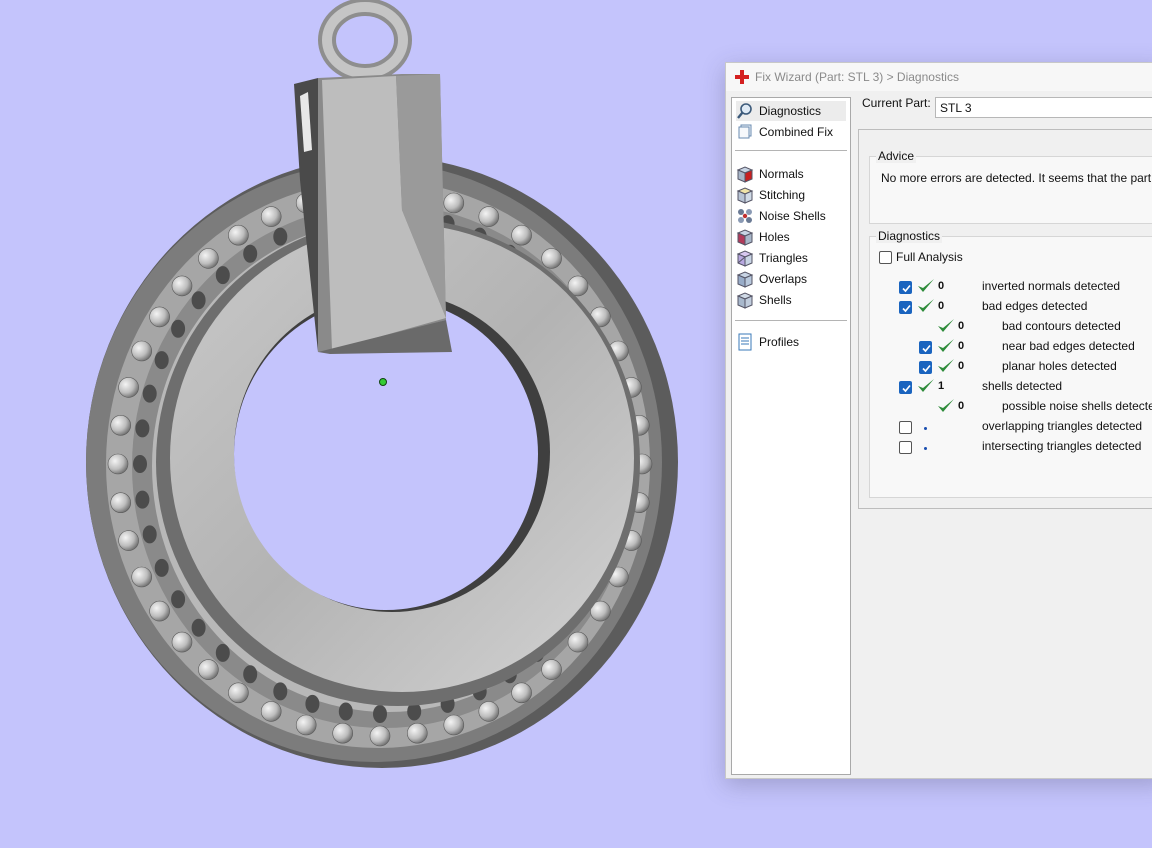  Describe the element at coordinates (745, 216) in the screenshot. I see `noise-shells-icon` at that location.